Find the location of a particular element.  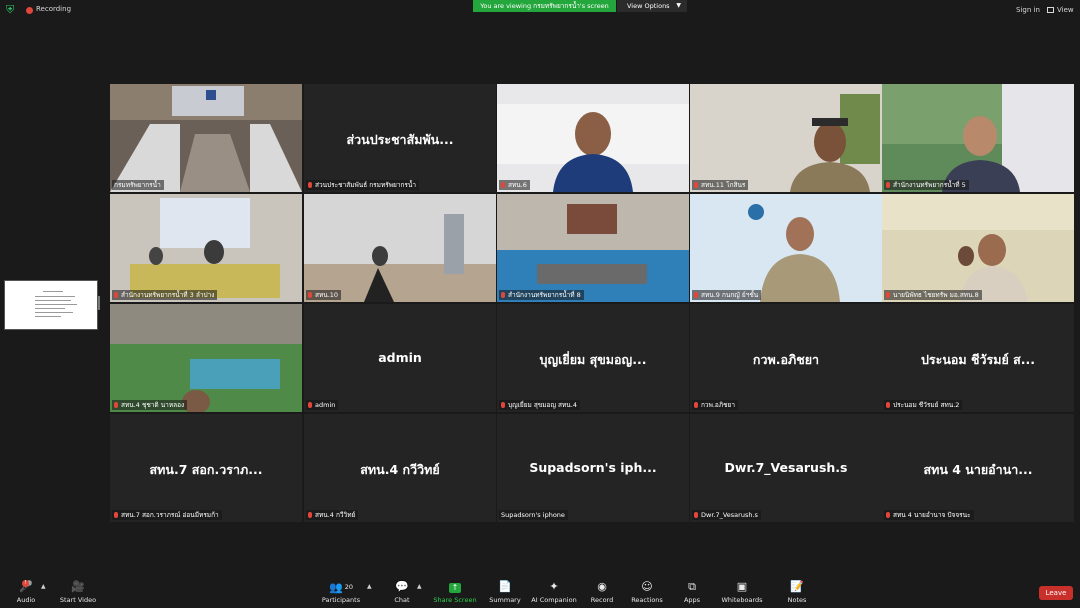

video-tile: สทน.10 is located at coordinates (400, 248).